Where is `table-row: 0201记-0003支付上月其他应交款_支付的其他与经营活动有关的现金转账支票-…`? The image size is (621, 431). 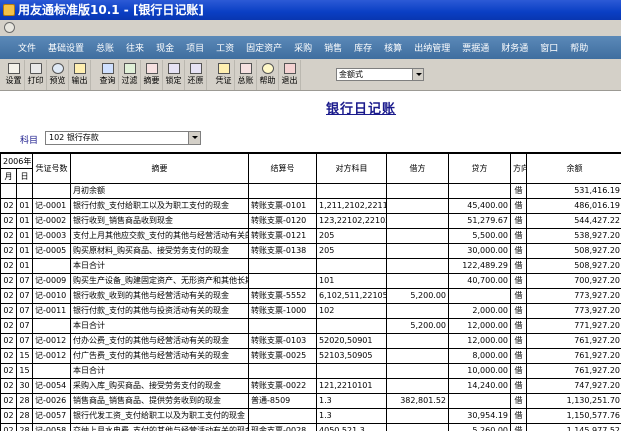 table-row: 0201记-0003支付上月其他应交款_支付的其他与经营活动有关的现金转账支票-… is located at coordinates (310, 236).